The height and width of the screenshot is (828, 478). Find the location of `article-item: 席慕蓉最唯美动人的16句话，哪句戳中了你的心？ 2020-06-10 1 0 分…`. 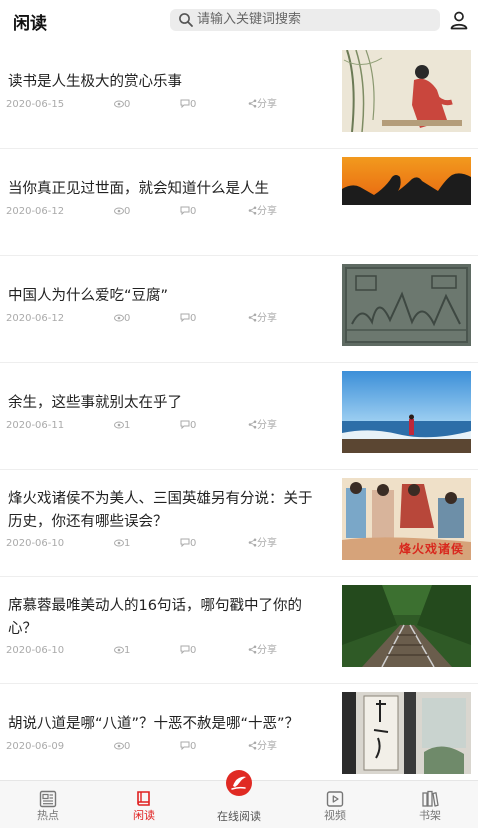

article-item: 席慕蓉最唯美动人的16句话，哪句戳中了你的心？ 2020-06-10 1 0 分… is located at coordinates (239, 630).